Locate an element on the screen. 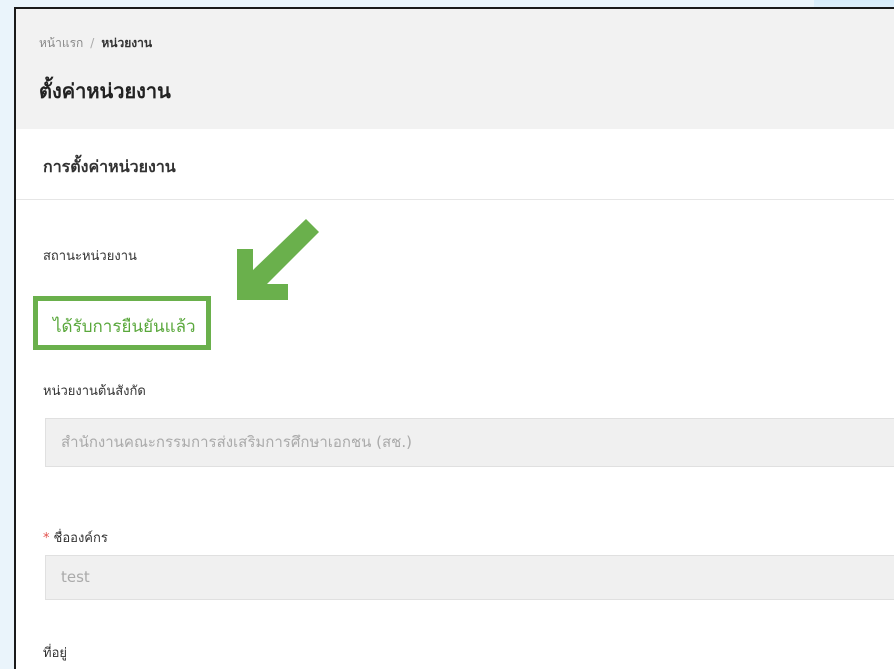 The height and width of the screenshot is (669, 894). required-asterisk: * is located at coordinates (46, 538).